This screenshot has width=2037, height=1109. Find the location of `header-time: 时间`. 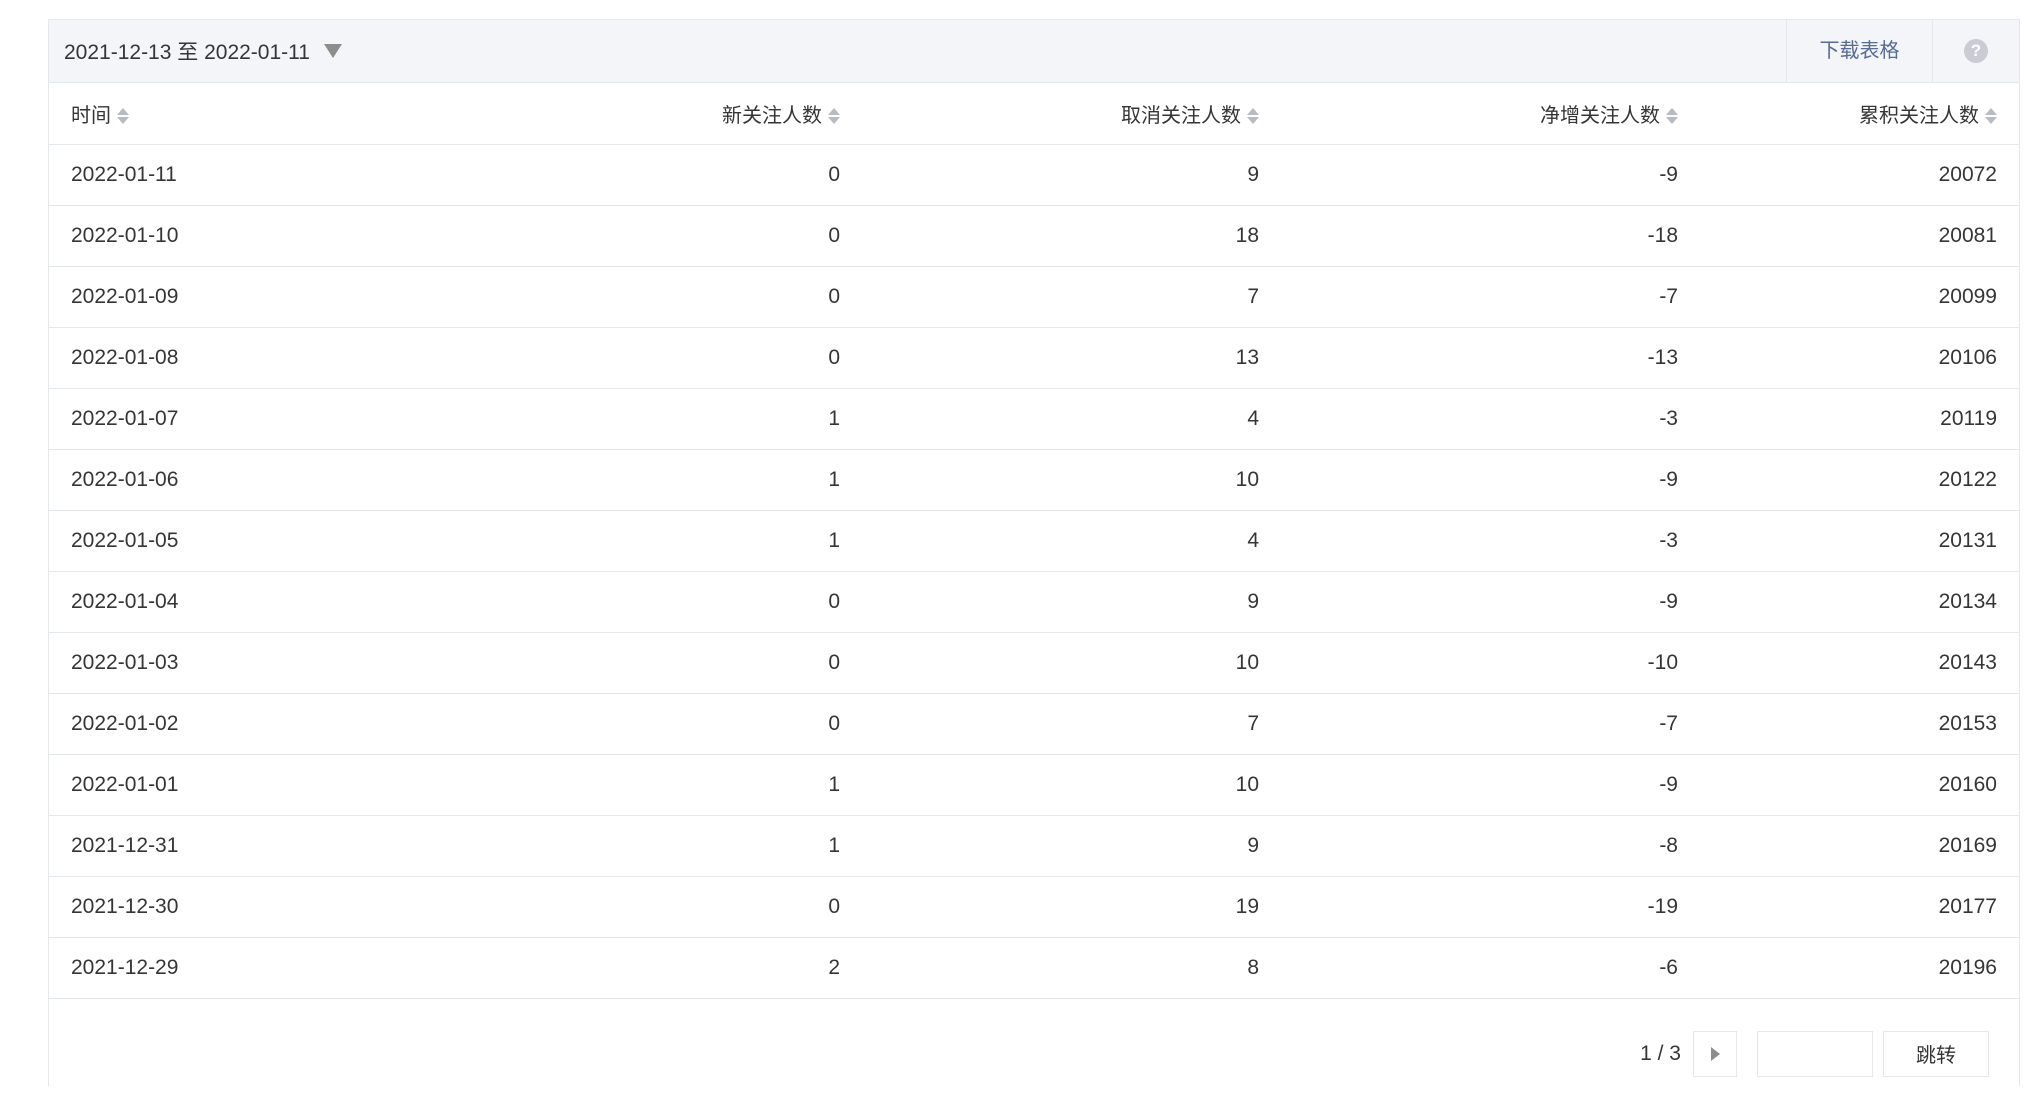

header-time: 时间 is located at coordinates (246, 114).